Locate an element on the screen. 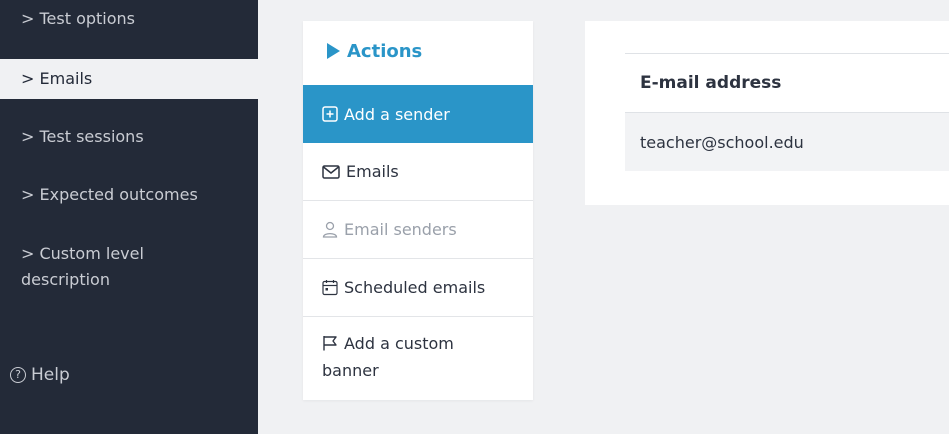 This screenshot has width=949, height=434. sidebar-item-test-sessions: > Test sessions is located at coordinates (129, 137).